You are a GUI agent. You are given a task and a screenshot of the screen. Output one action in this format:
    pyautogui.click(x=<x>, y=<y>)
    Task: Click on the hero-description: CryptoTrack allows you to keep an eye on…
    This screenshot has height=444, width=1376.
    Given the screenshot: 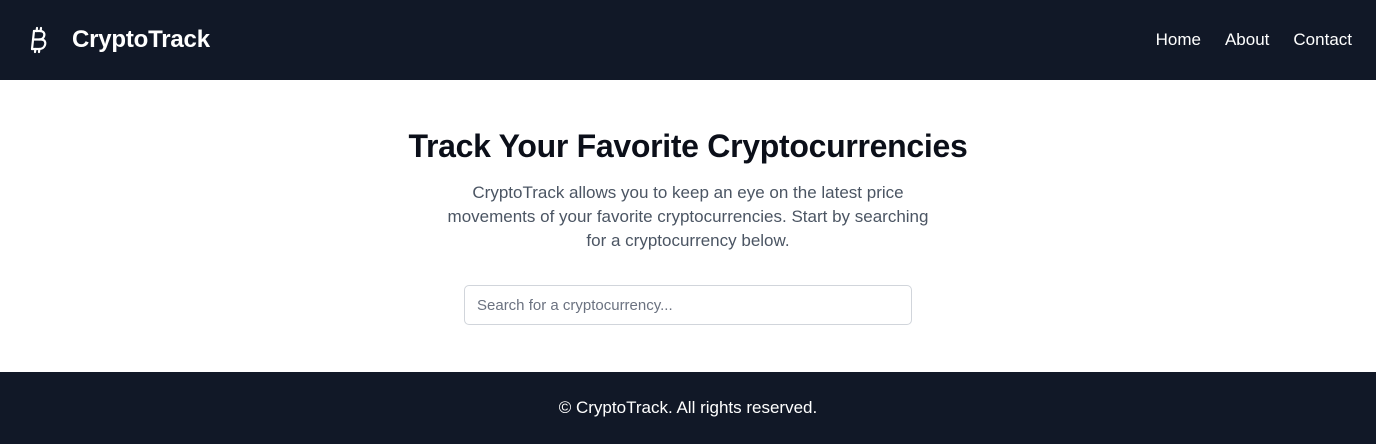 What is the action you would take?
    pyautogui.click(x=688, y=216)
    